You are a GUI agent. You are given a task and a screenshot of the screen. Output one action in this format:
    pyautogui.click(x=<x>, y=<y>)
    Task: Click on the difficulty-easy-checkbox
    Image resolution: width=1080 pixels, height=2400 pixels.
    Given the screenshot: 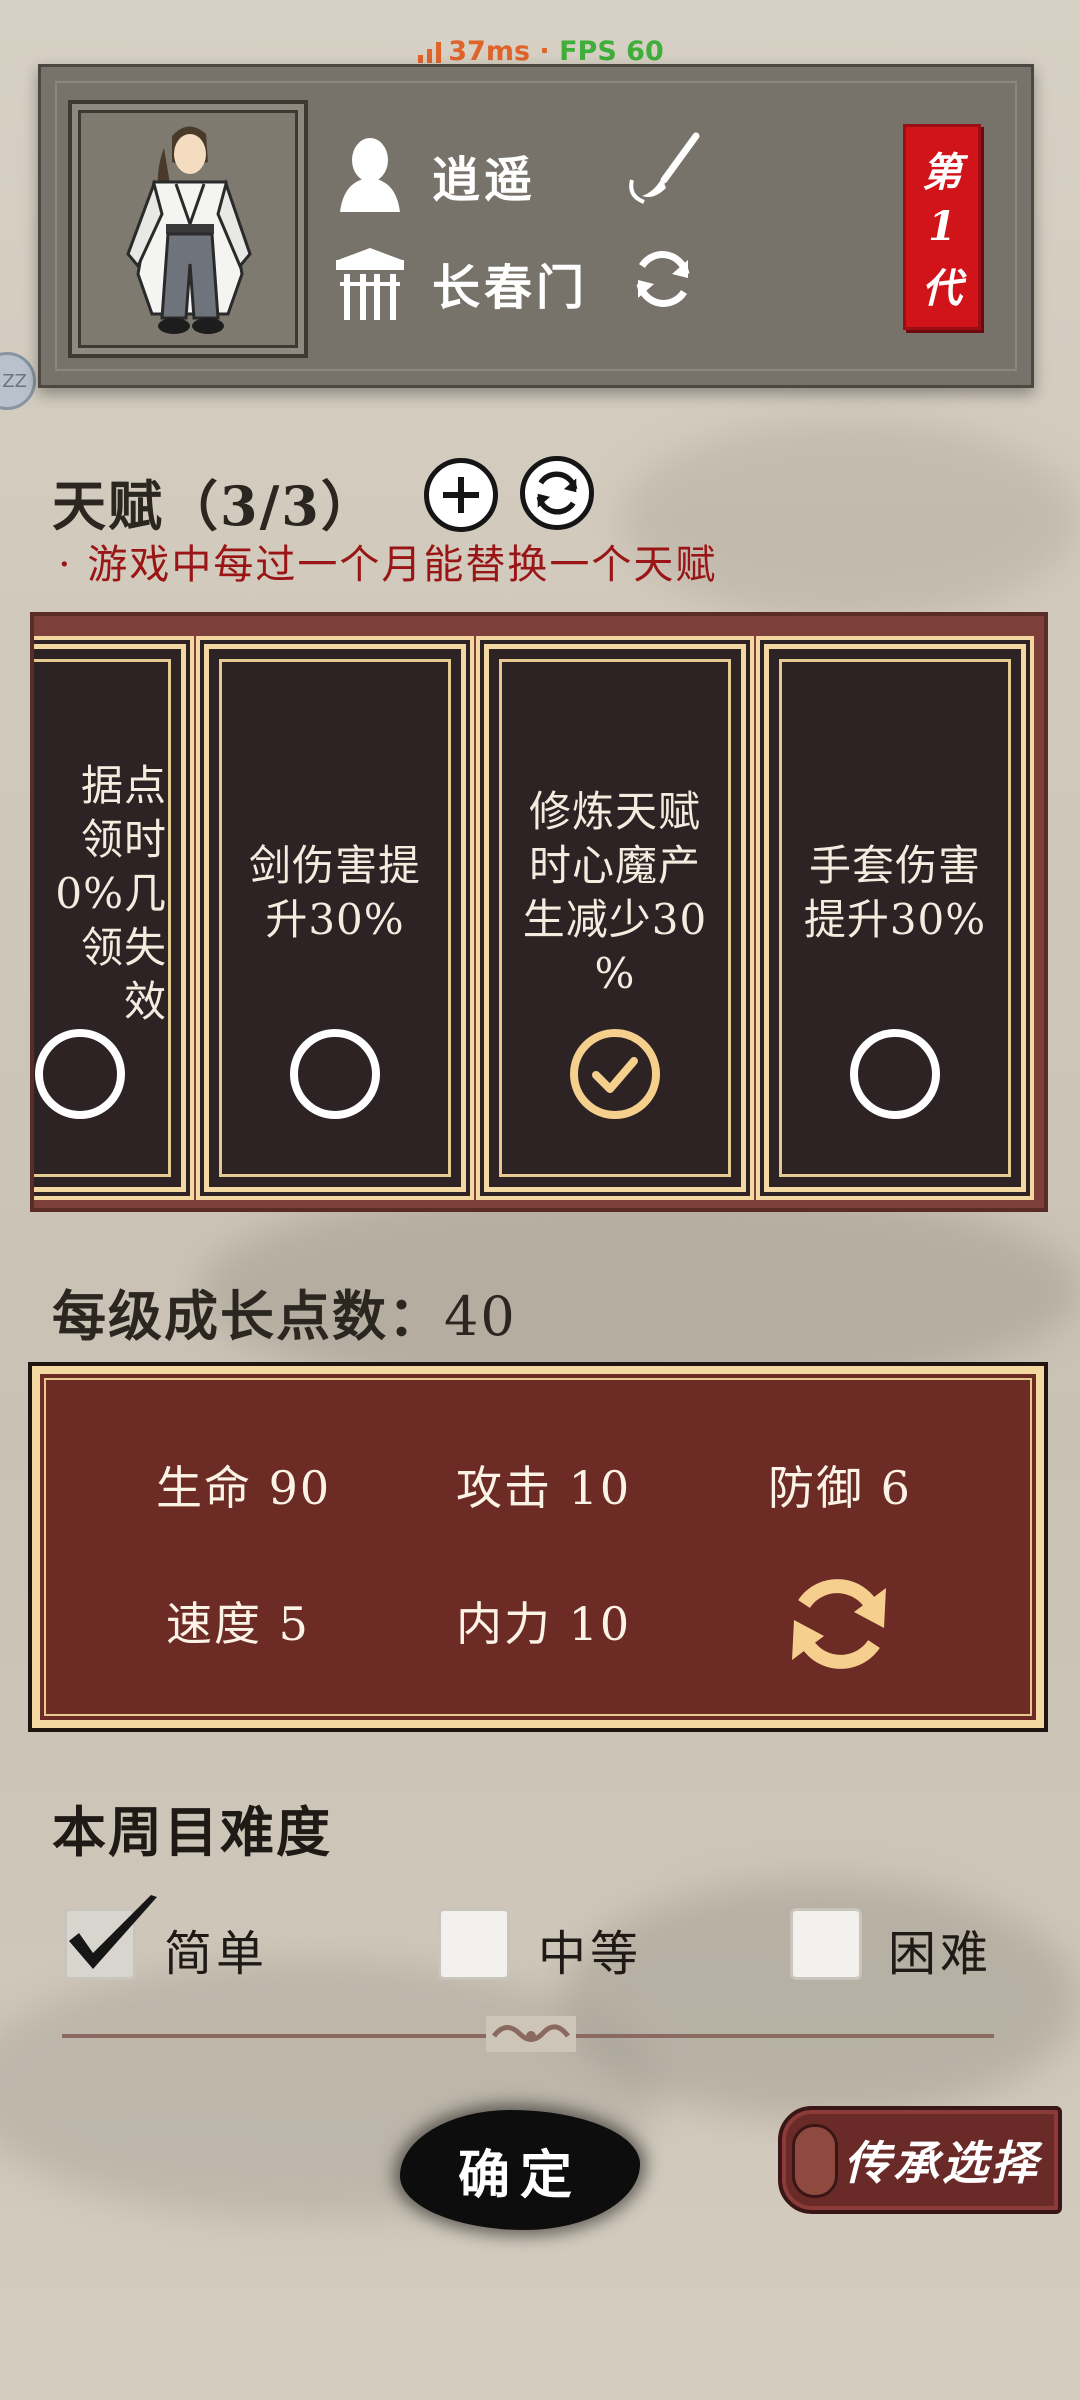 What is the action you would take?
    pyautogui.click(x=110, y=1937)
    